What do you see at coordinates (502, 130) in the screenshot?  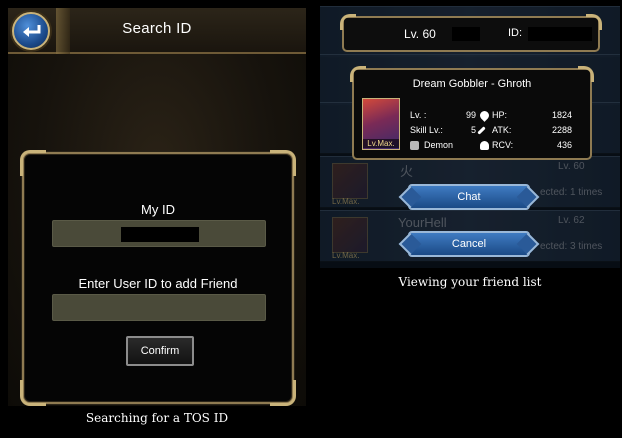 I see `atk-label: ATK:` at bounding box center [502, 130].